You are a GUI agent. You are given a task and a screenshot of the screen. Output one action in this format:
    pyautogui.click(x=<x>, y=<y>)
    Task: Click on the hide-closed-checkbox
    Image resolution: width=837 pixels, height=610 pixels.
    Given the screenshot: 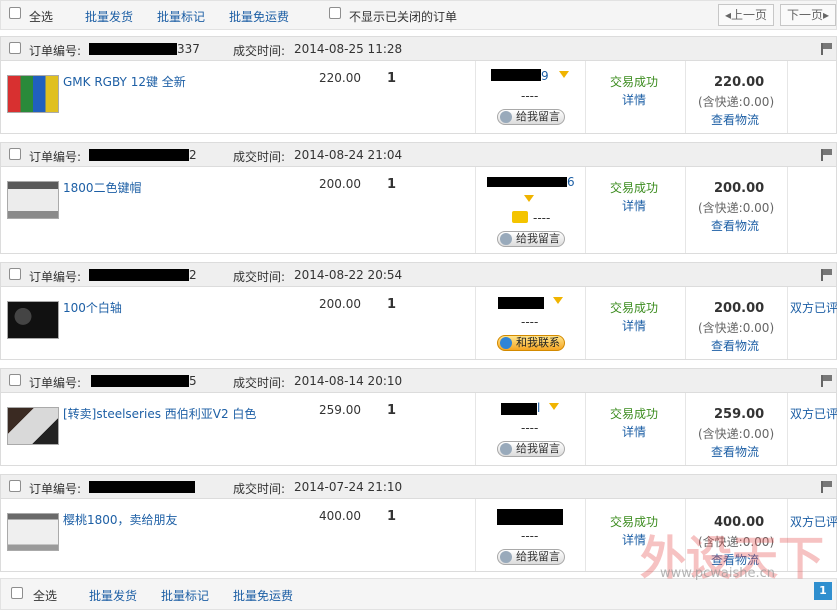 What is the action you would take?
    pyautogui.click(x=335, y=13)
    